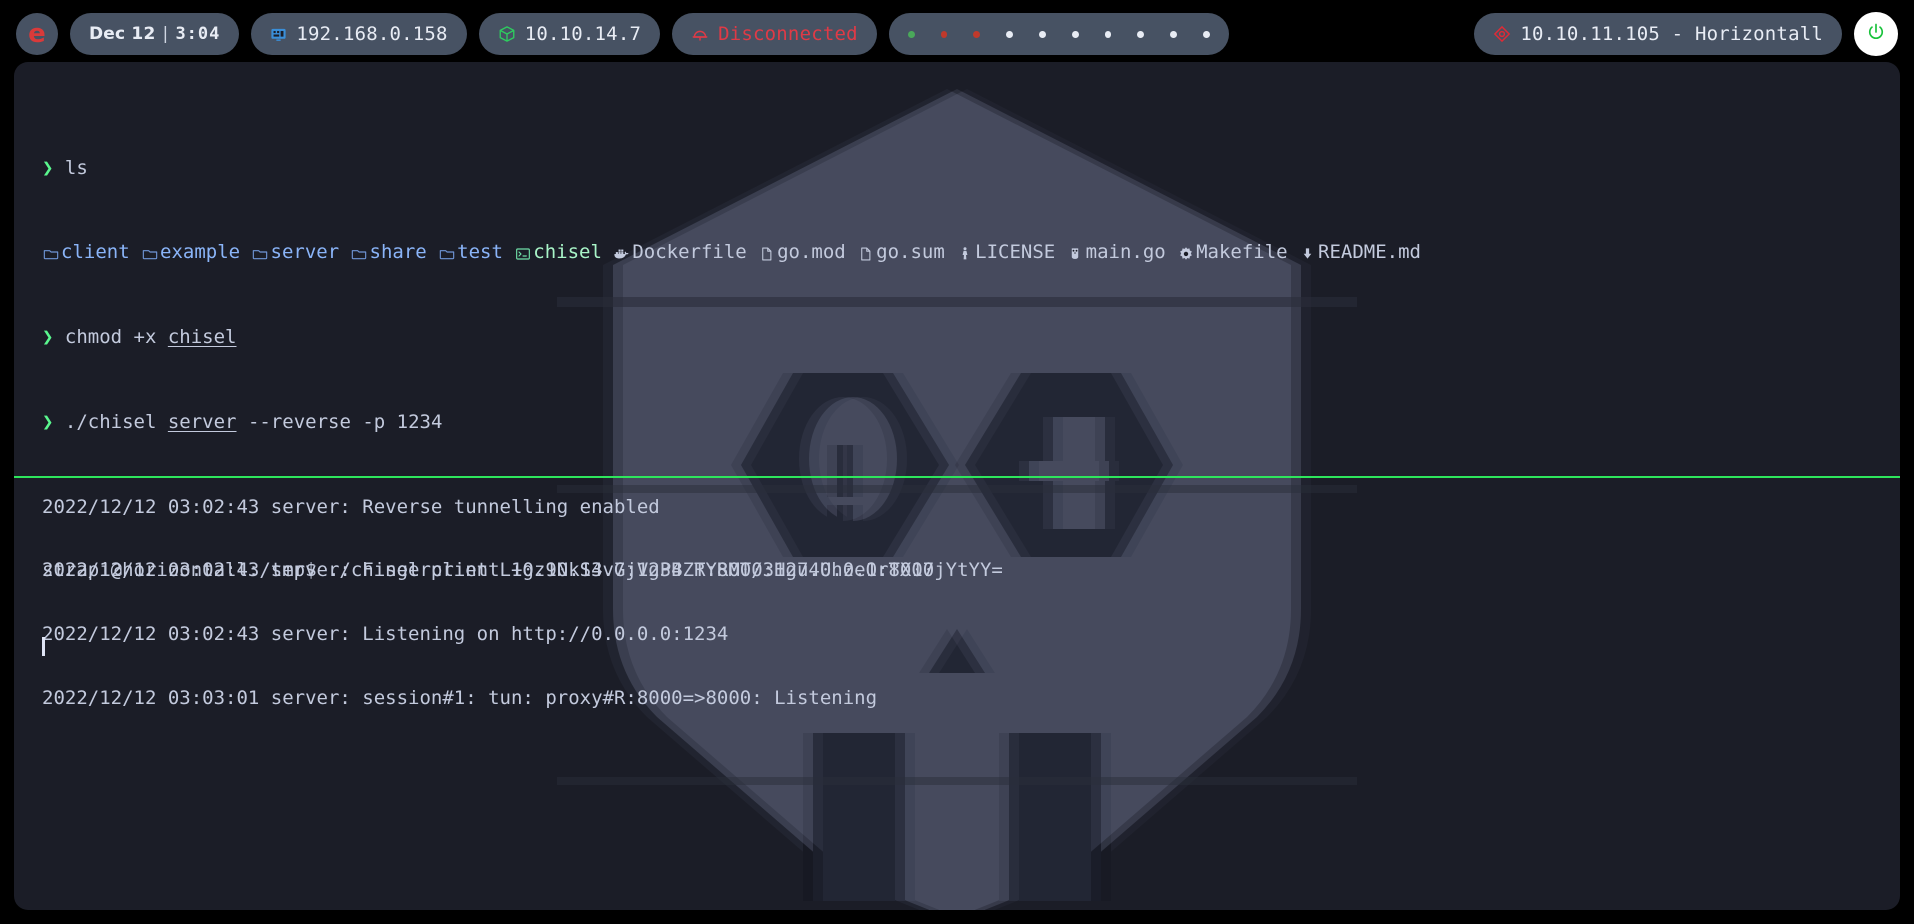 This screenshot has width=1914, height=924. Describe the element at coordinates (964, 253) in the screenshot. I see `license-icon` at that location.